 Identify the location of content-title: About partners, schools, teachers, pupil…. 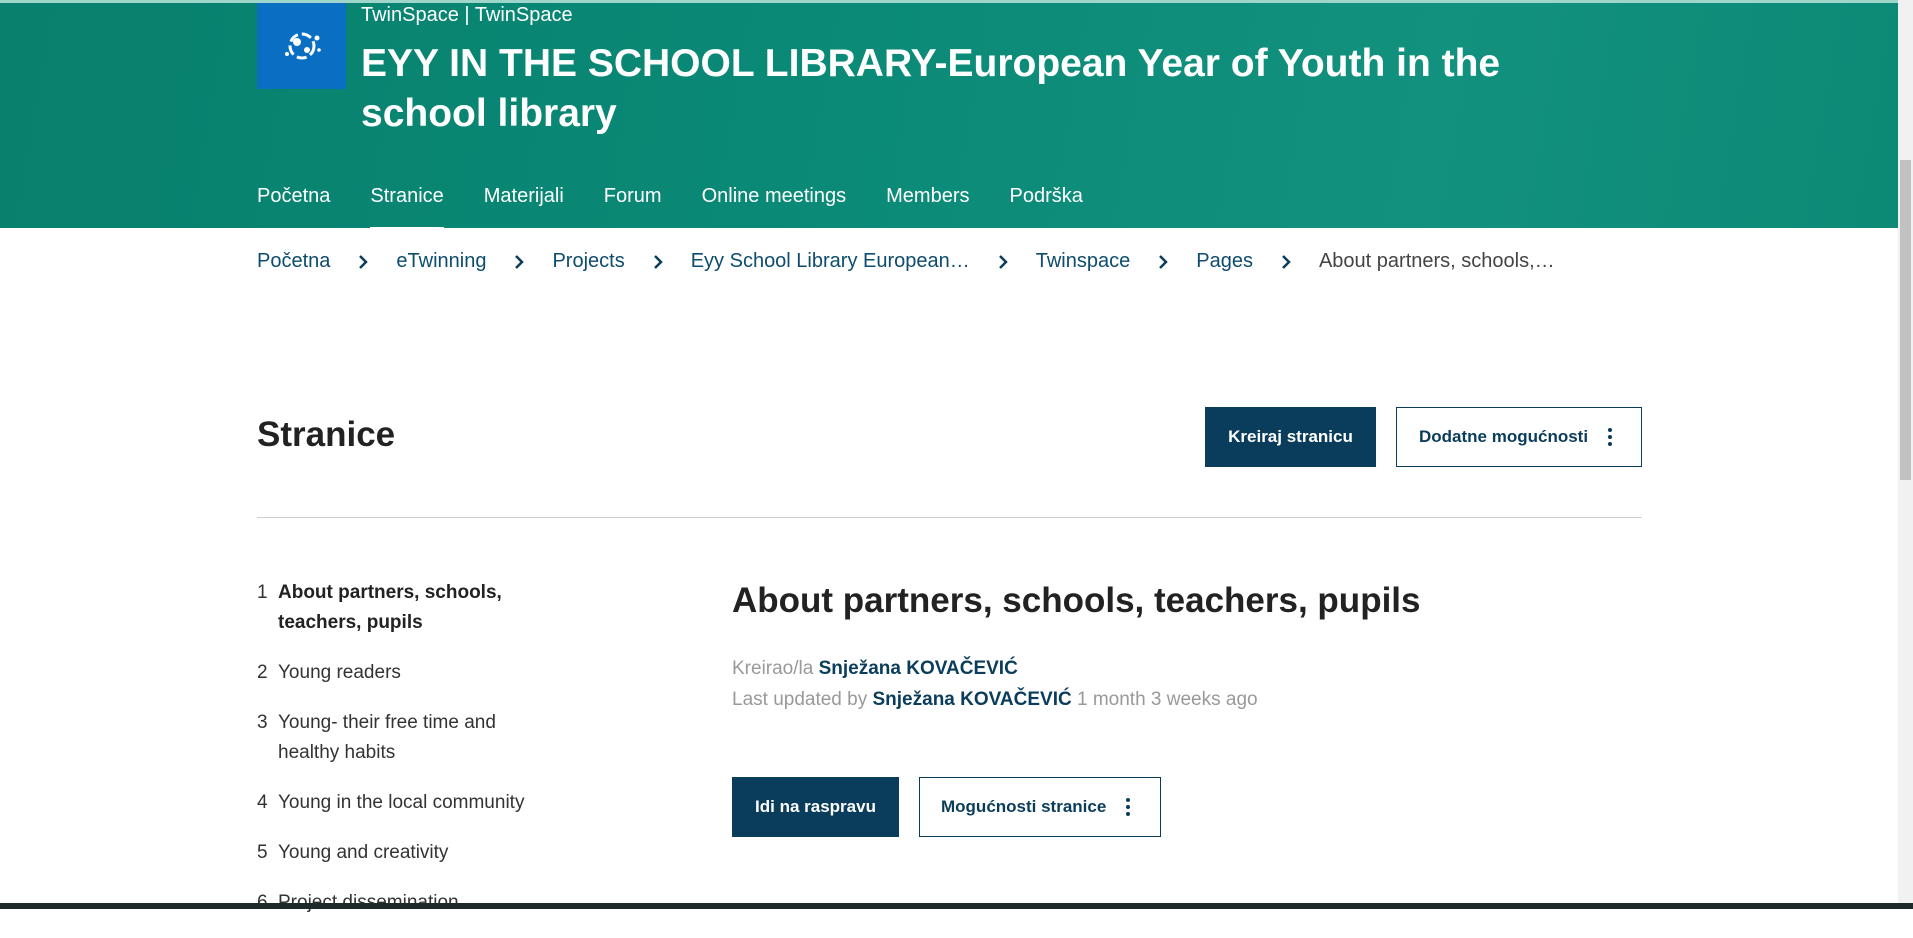
(1076, 600).